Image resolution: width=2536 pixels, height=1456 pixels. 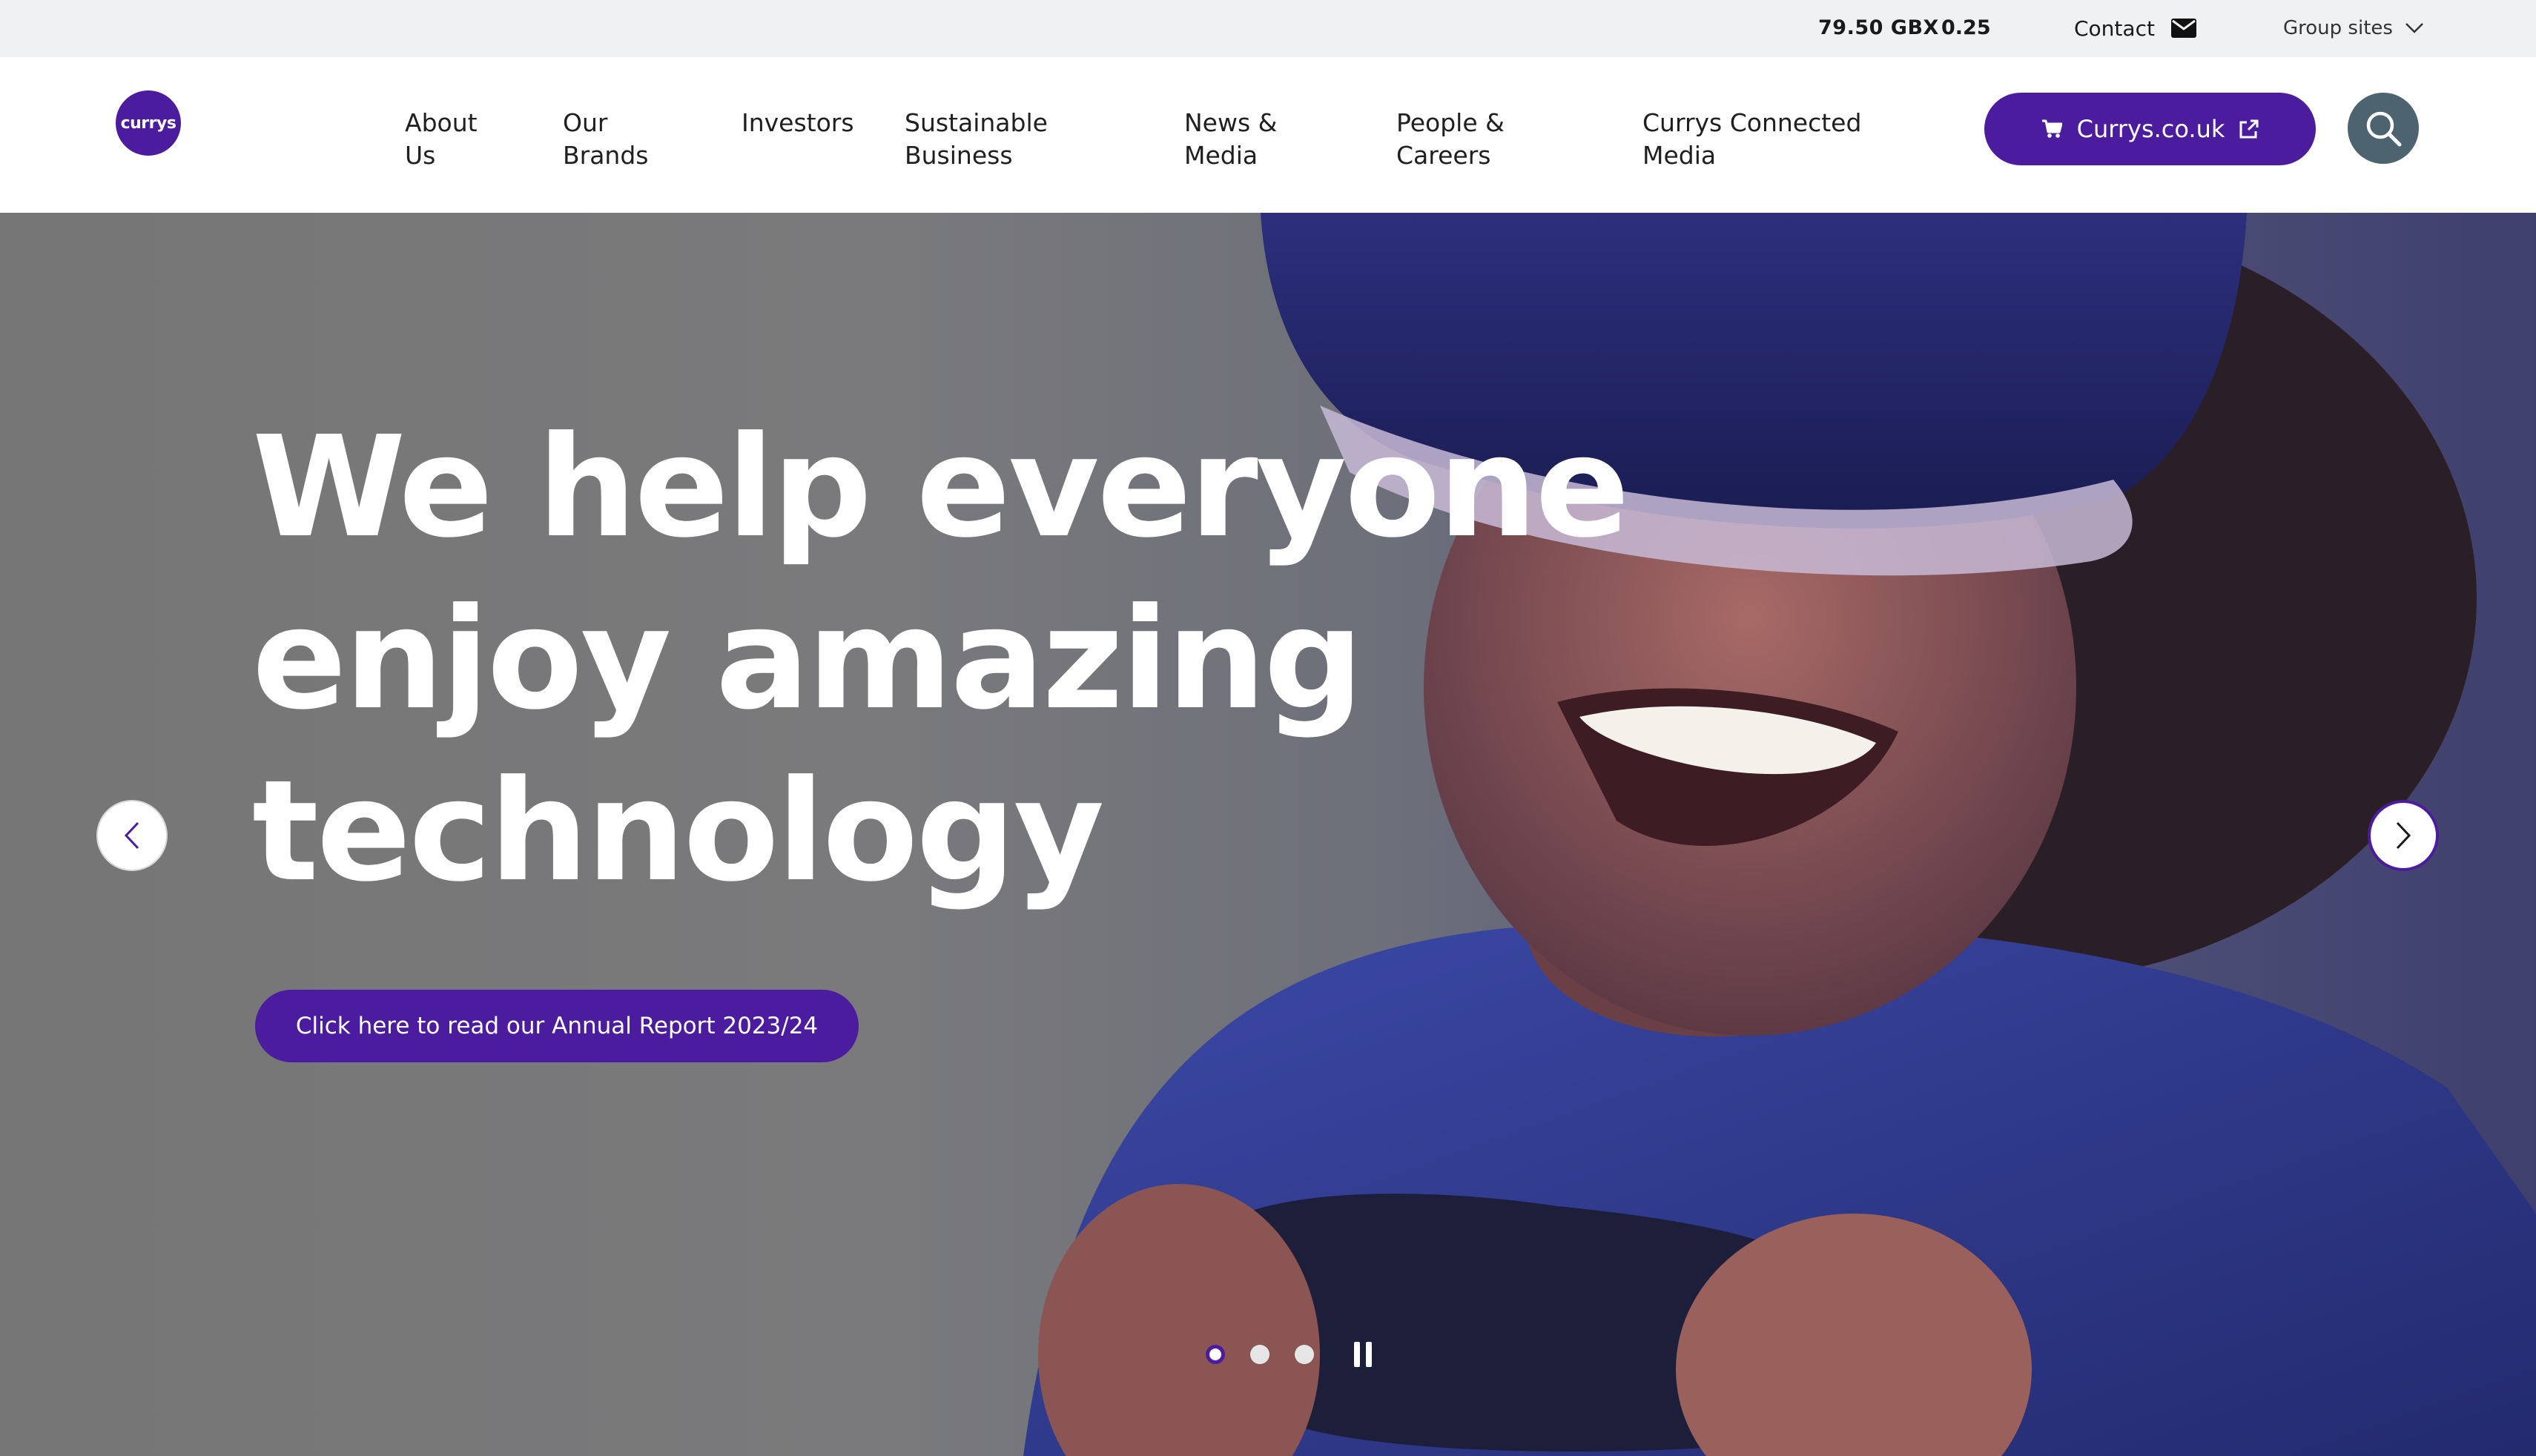 What do you see at coordinates (1878, 27) in the screenshot?
I see `share-price: 79.50 GBX` at bounding box center [1878, 27].